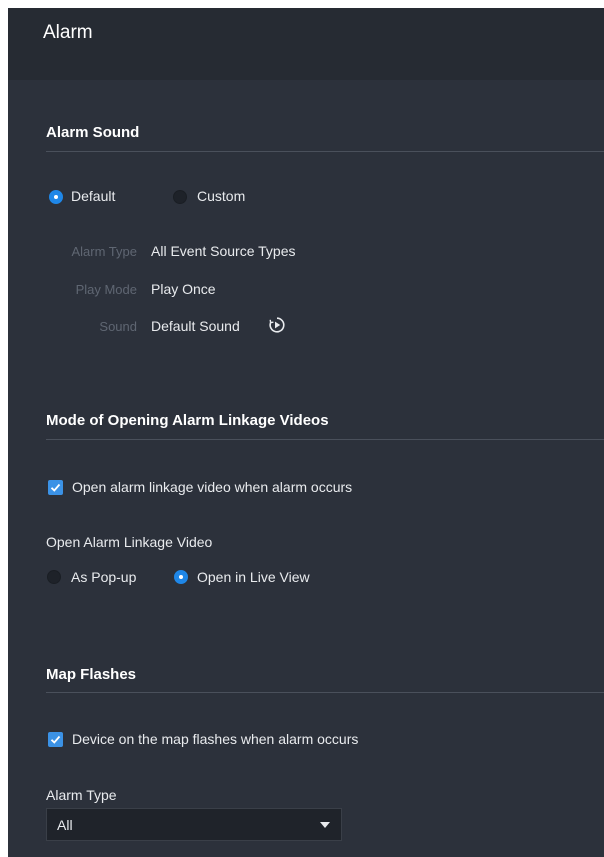  What do you see at coordinates (195, 326) in the screenshot?
I see `field-value-sound: Default Sound` at bounding box center [195, 326].